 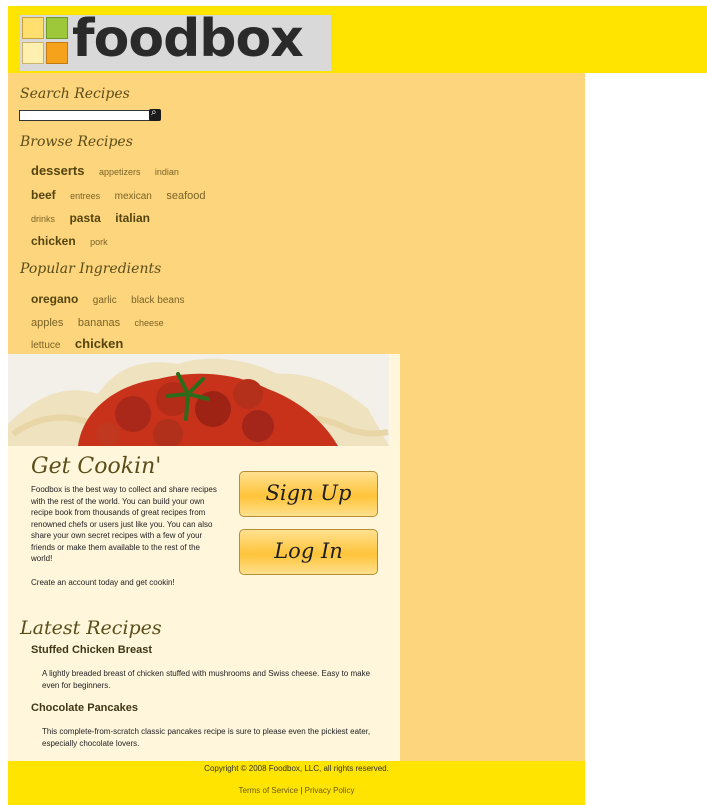 What do you see at coordinates (85, 115) in the screenshot?
I see `search-input` at bounding box center [85, 115].